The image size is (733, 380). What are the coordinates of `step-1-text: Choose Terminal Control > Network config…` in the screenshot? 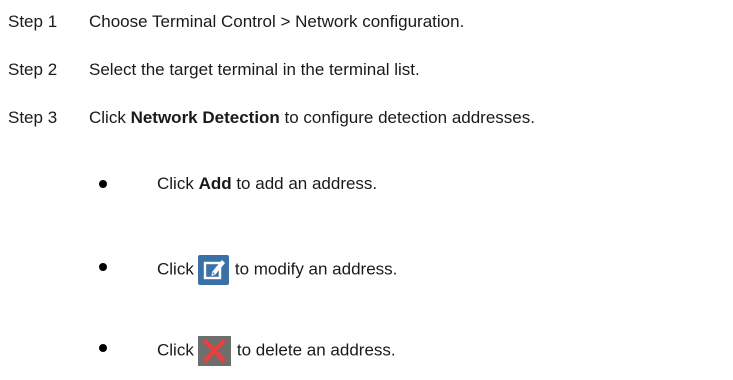 It's located at (277, 21).